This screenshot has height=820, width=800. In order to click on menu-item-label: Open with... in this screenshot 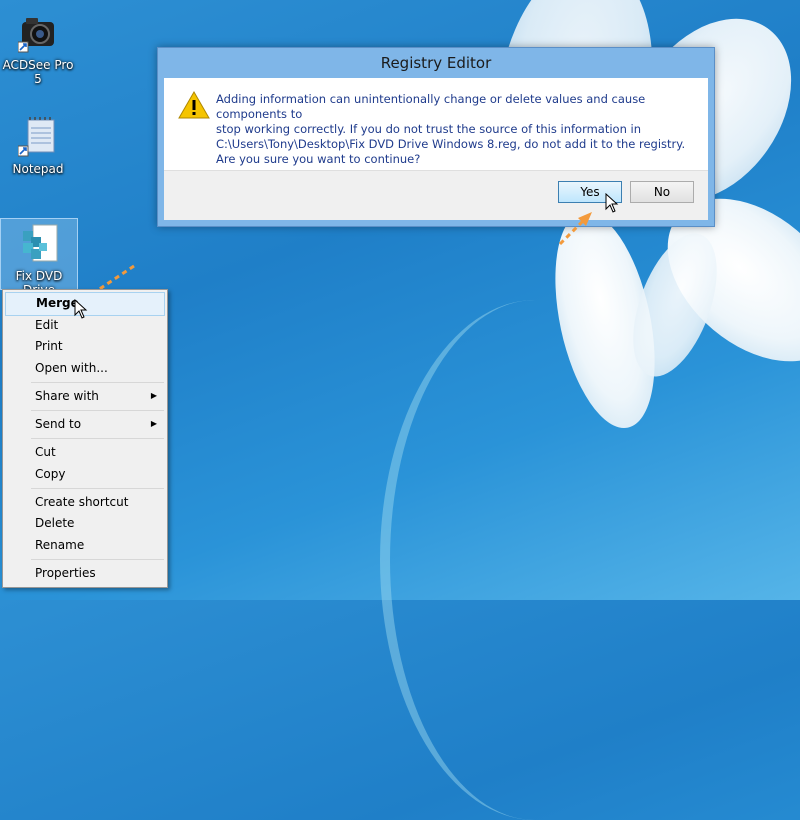, I will do `click(71, 368)`.